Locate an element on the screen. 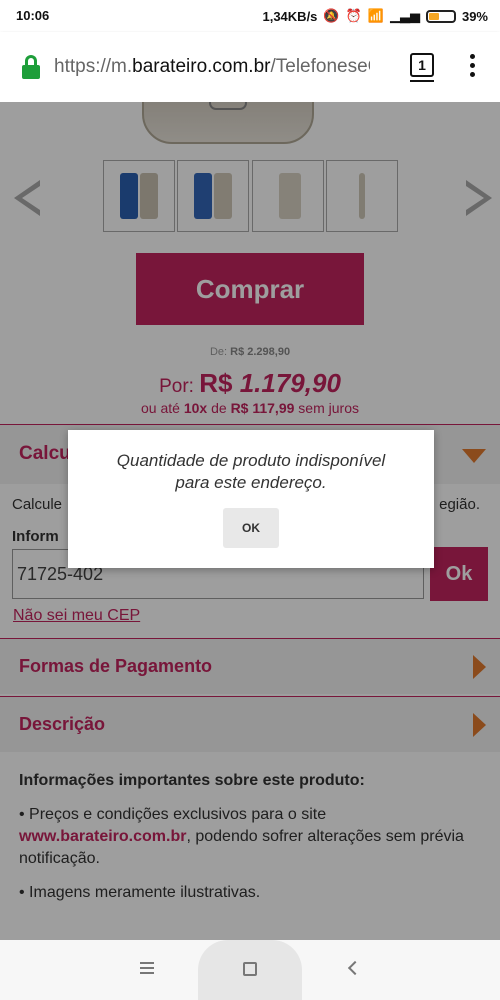 The height and width of the screenshot is (1000, 500). more-menu-icon is located at coordinates (472, 67).